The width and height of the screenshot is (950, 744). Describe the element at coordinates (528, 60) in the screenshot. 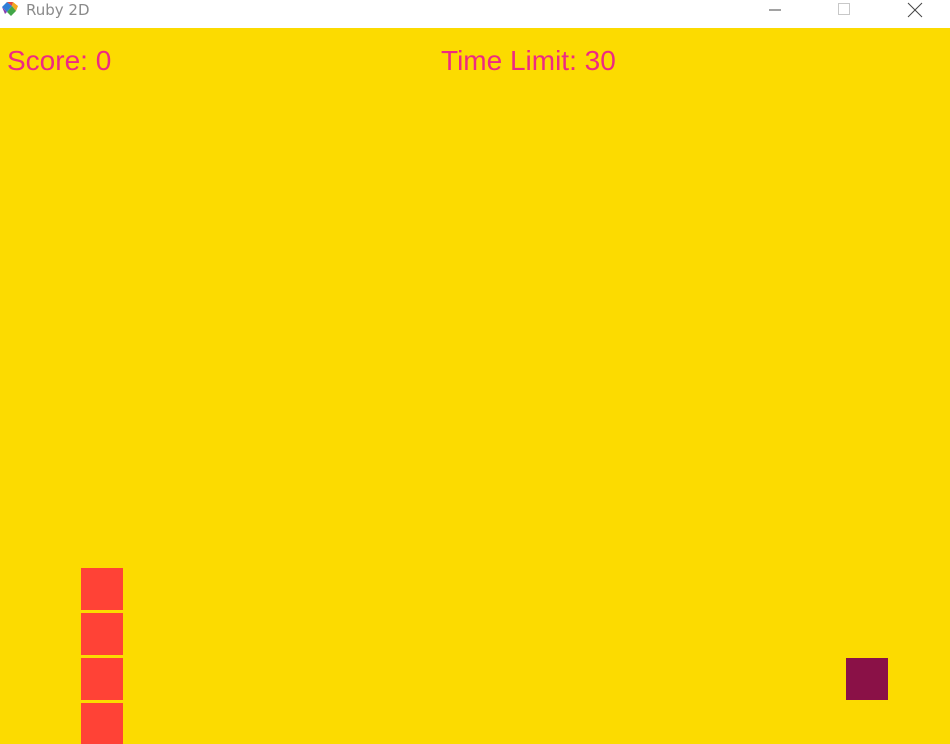

I see `time-limit-text: Time Limit: 30` at that location.